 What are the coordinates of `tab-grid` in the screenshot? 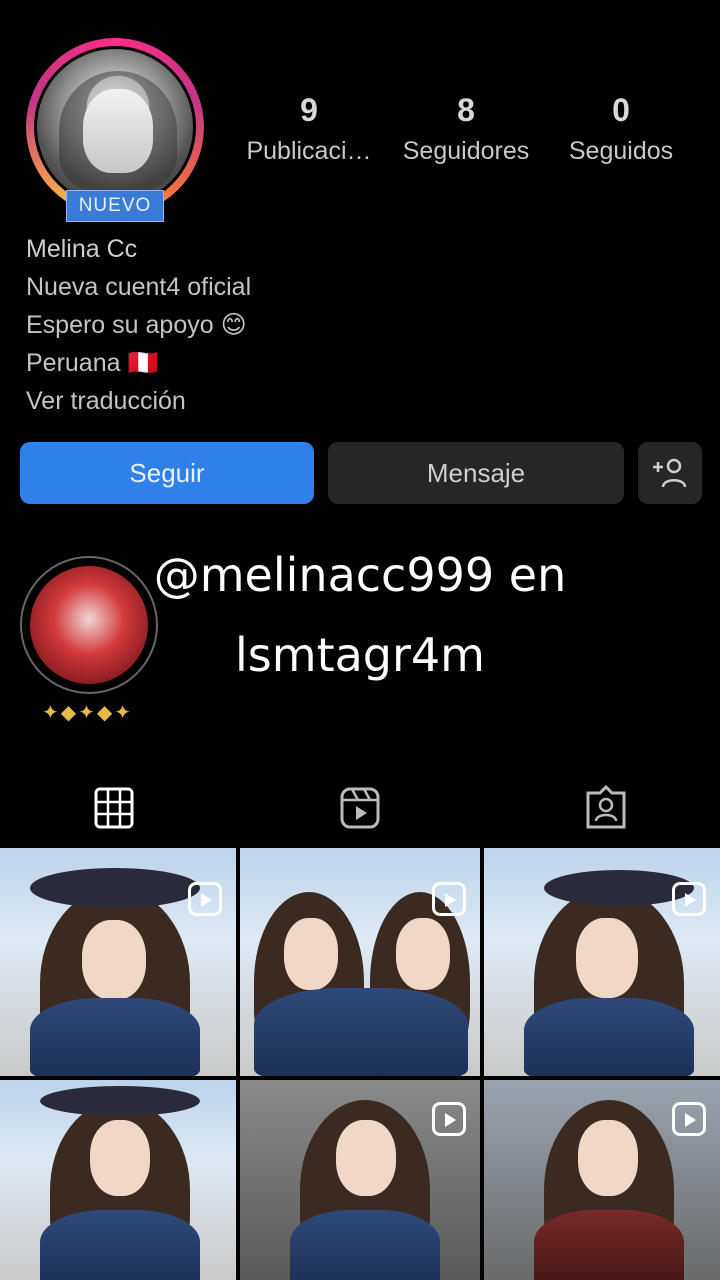 It's located at (114, 808).